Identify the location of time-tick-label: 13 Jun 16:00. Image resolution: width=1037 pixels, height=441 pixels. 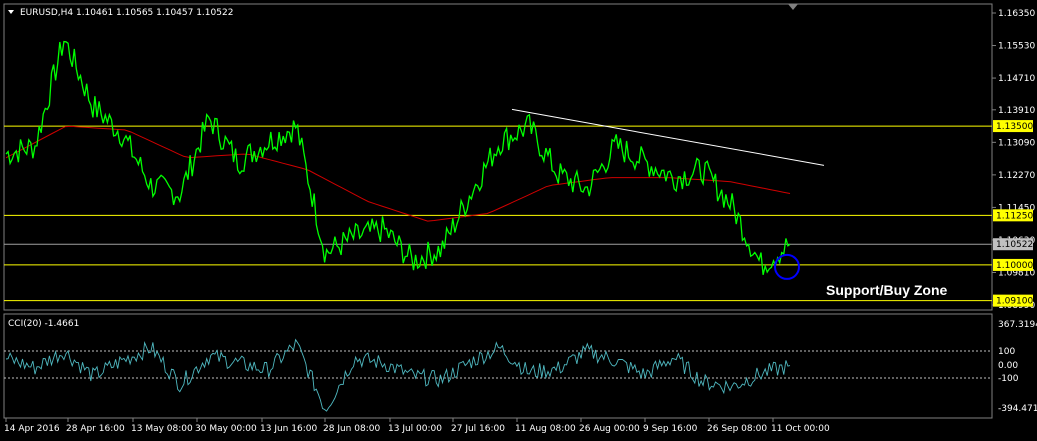
(288, 429).